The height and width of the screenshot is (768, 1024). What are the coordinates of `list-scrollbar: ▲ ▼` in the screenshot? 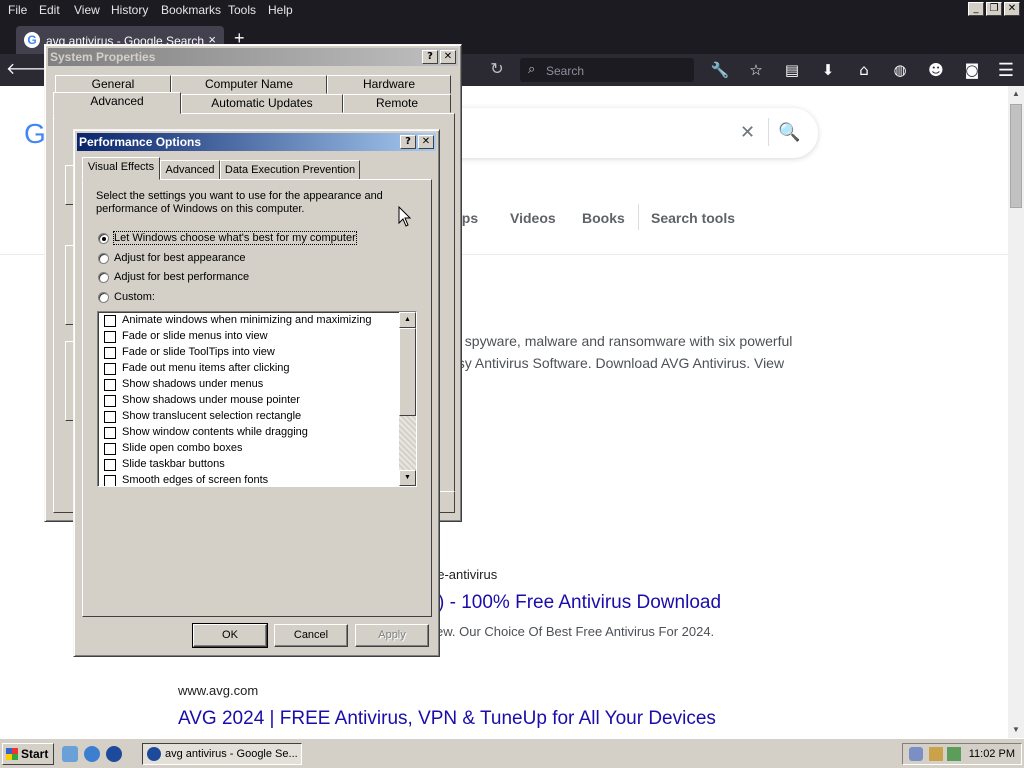 It's located at (407, 399).